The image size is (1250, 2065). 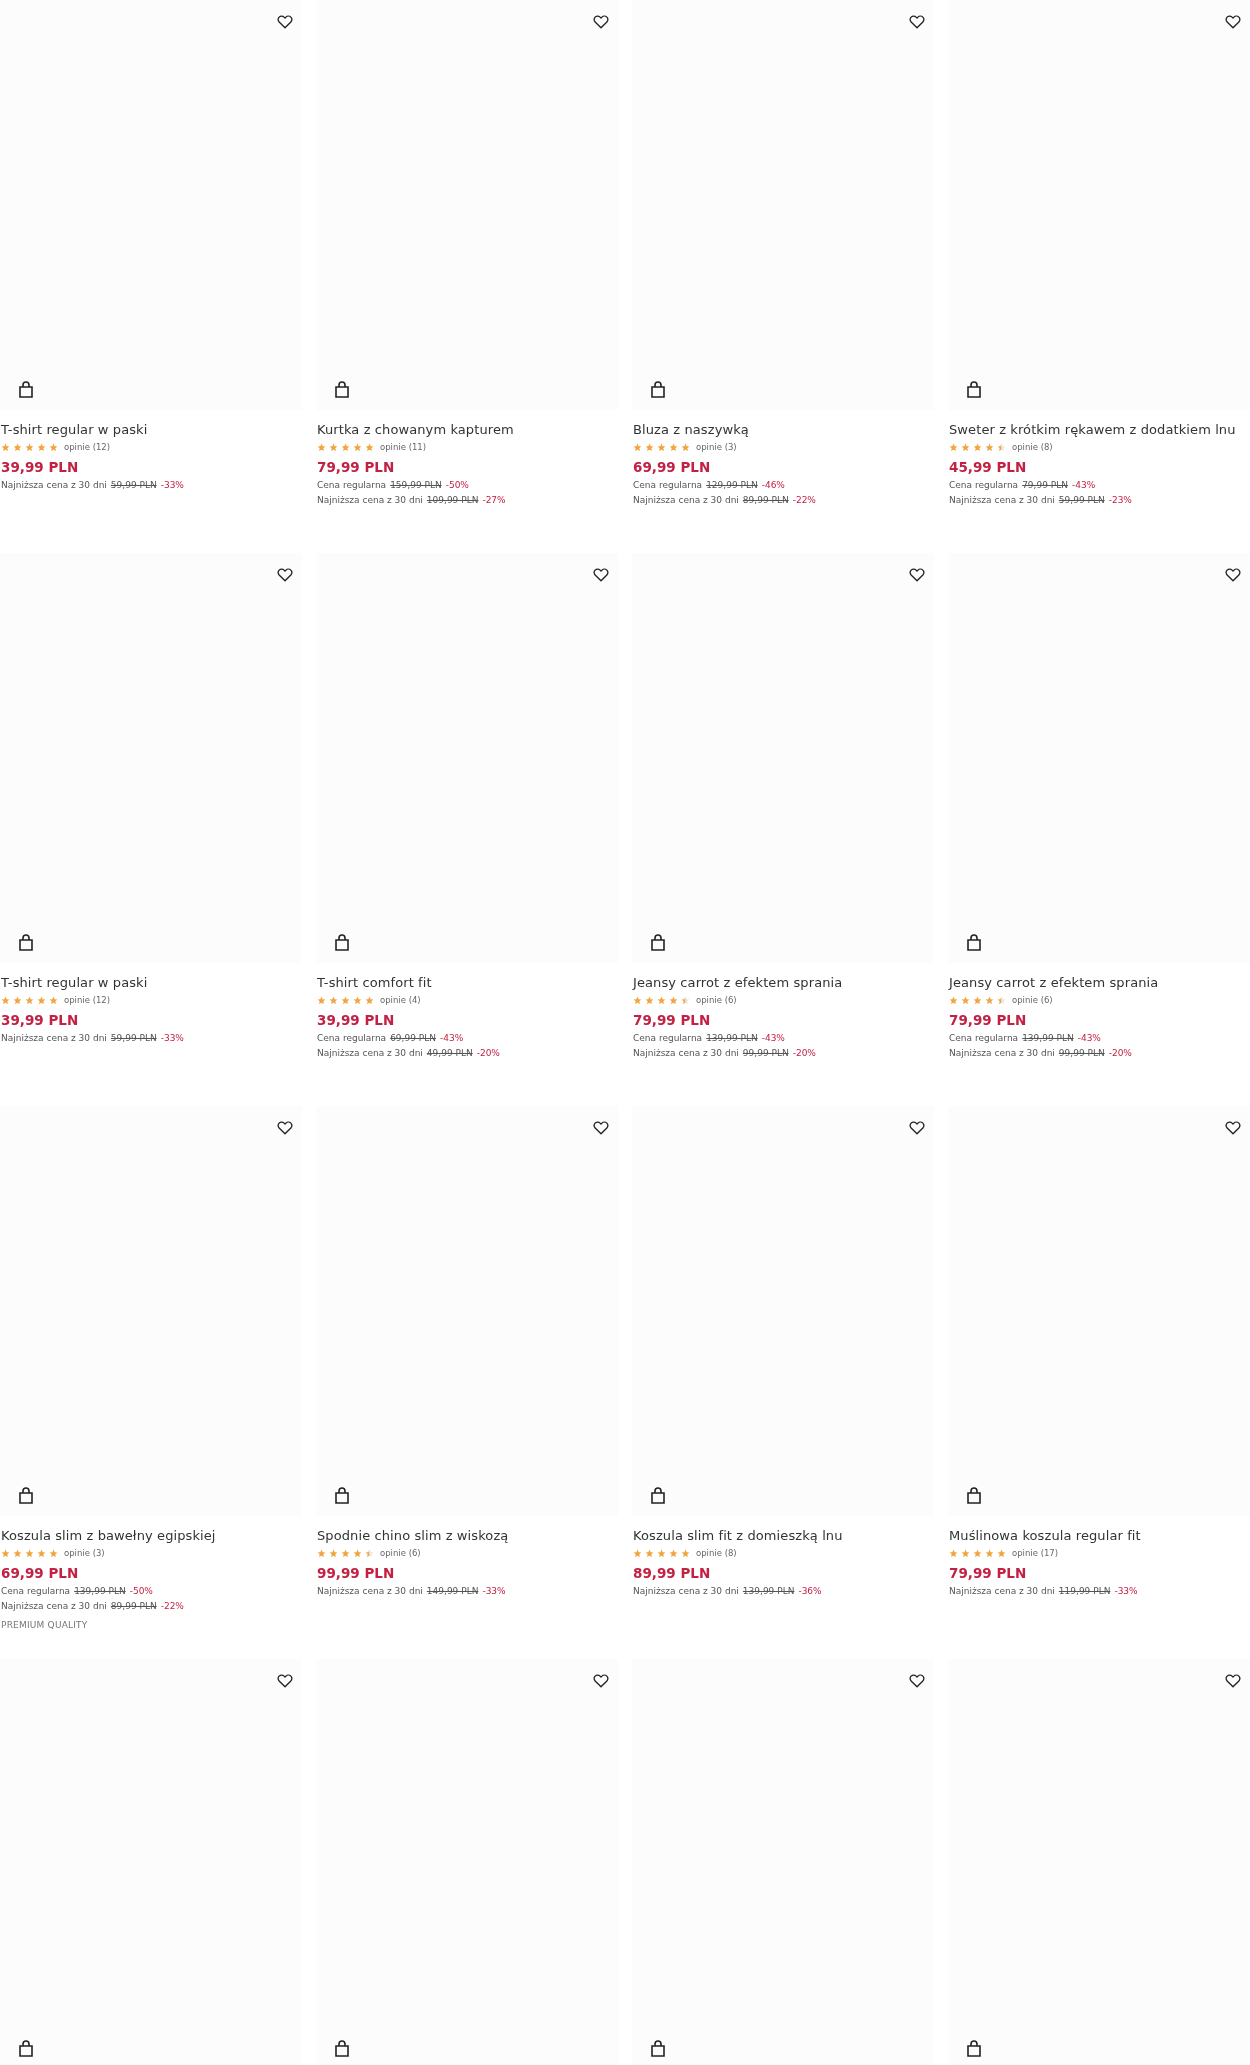 What do you see at coordinates (1120, 1053) in the screenshot?
I see `discount-percent: -20%` at bounding box center [1120, 1053].